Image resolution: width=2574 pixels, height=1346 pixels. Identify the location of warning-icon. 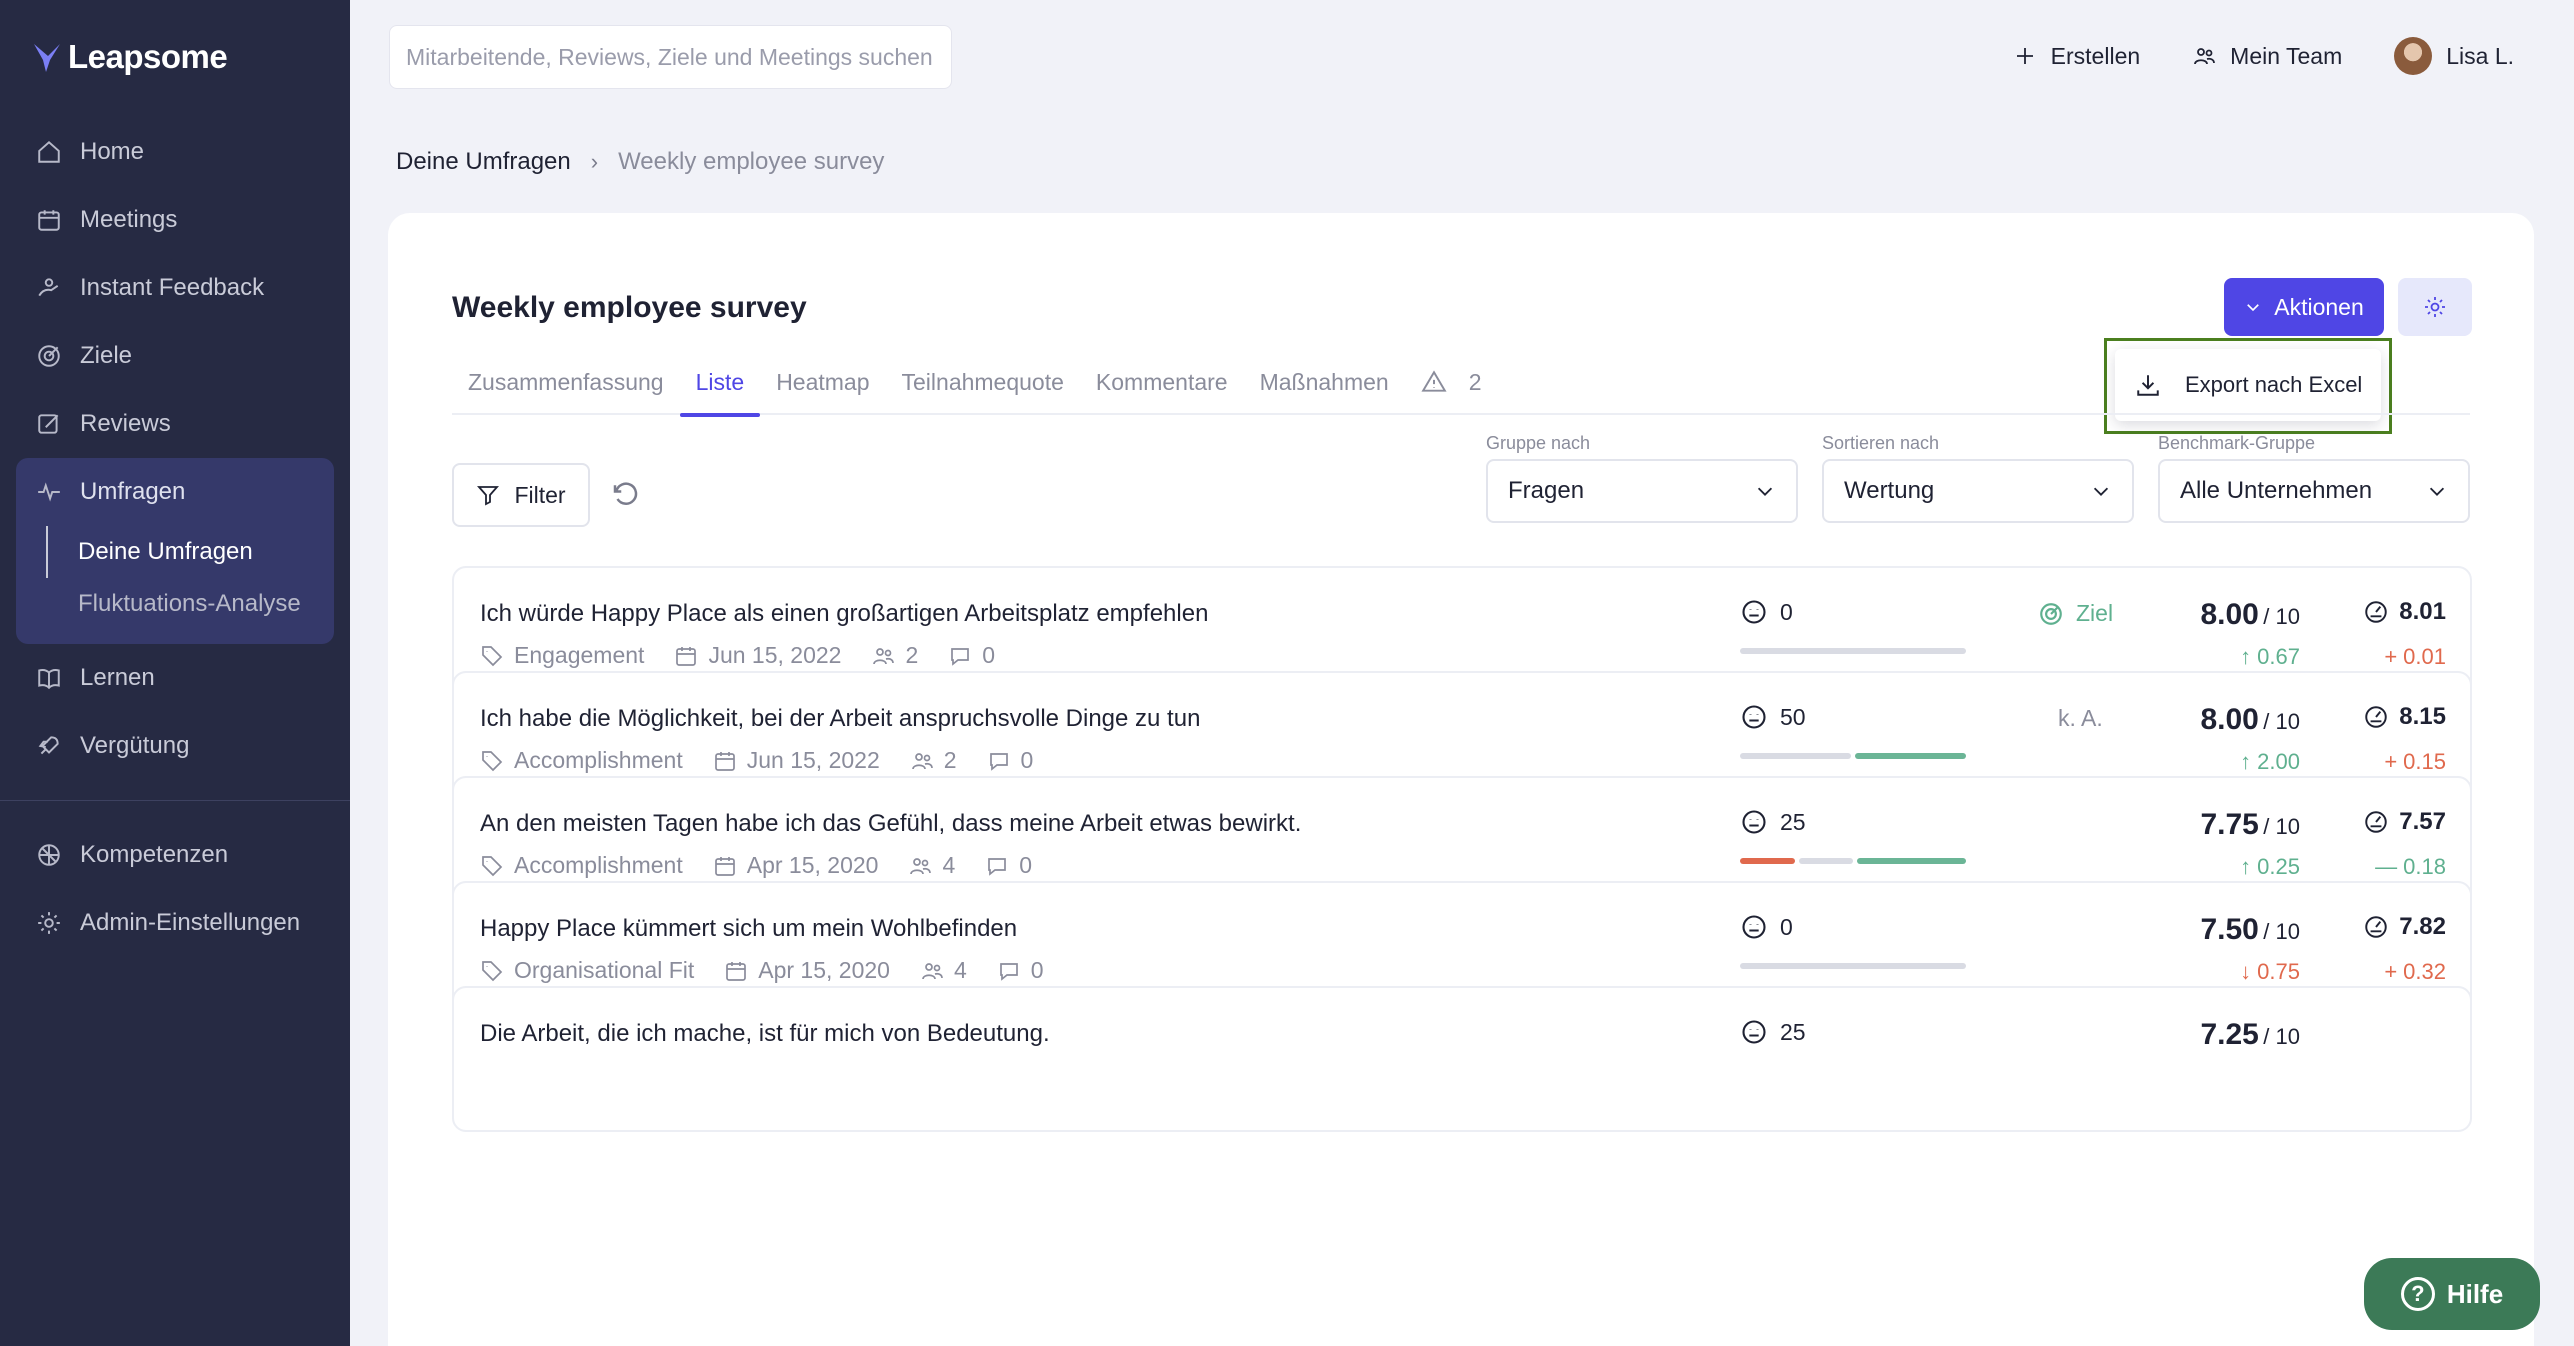
(1434, 381).